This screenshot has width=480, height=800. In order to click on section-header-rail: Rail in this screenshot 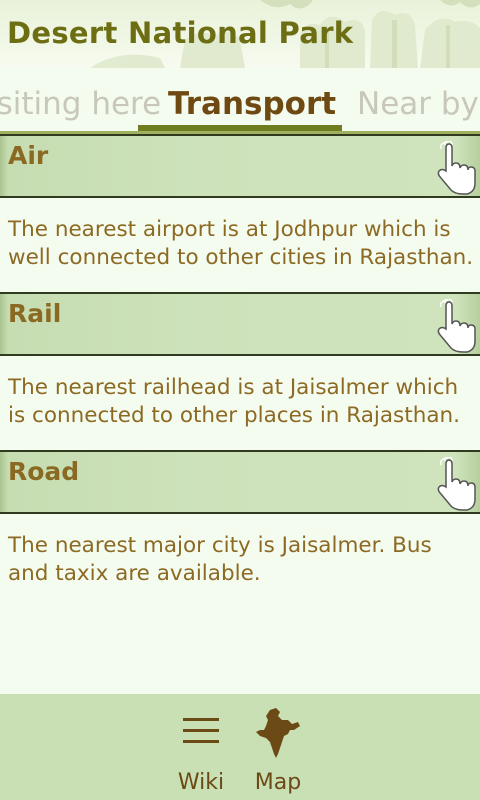, I will do `click(240, 324)`.